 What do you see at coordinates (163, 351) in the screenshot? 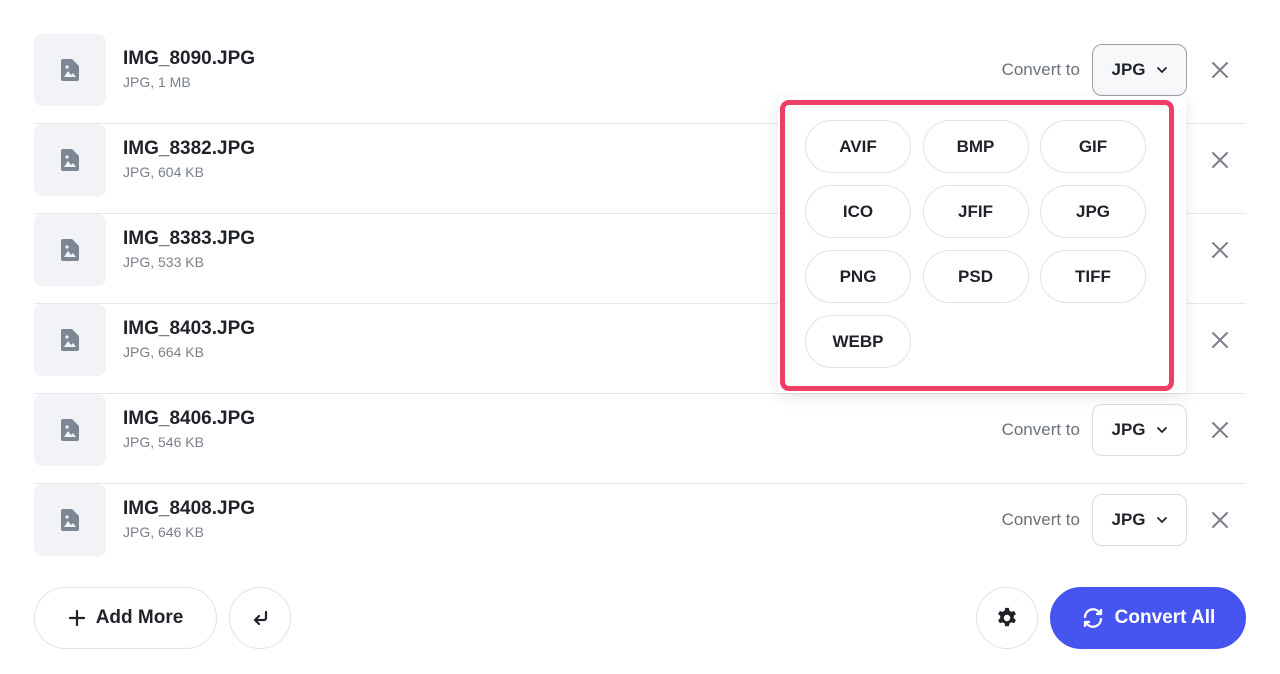
I see `file-meta: JPG, 664 KB` at bounding box center [163, 351].